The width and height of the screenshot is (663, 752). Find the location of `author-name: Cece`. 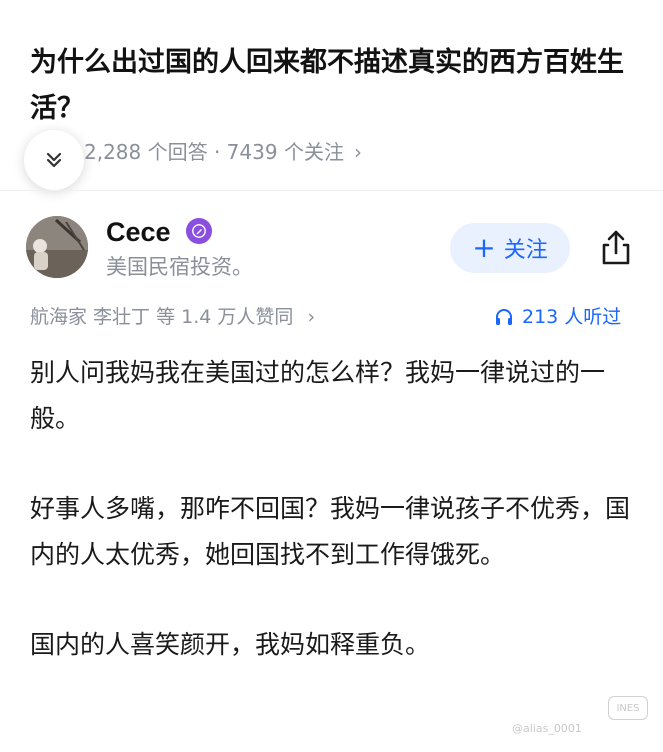

author-name: Cece is located at coordinates (138, 232).